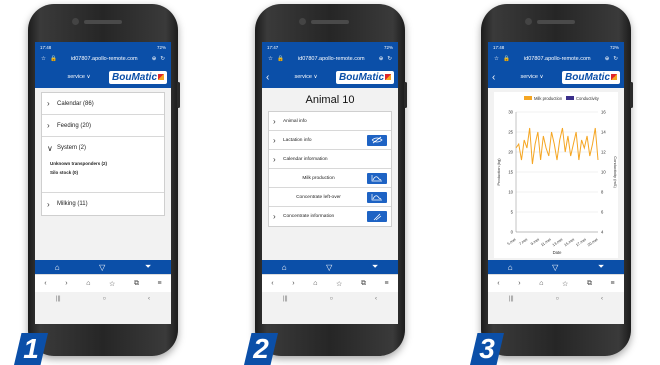 The height and width of the screenshot is (365, 660). I want to click on y2-tick-label: 4, so click(602, 232).